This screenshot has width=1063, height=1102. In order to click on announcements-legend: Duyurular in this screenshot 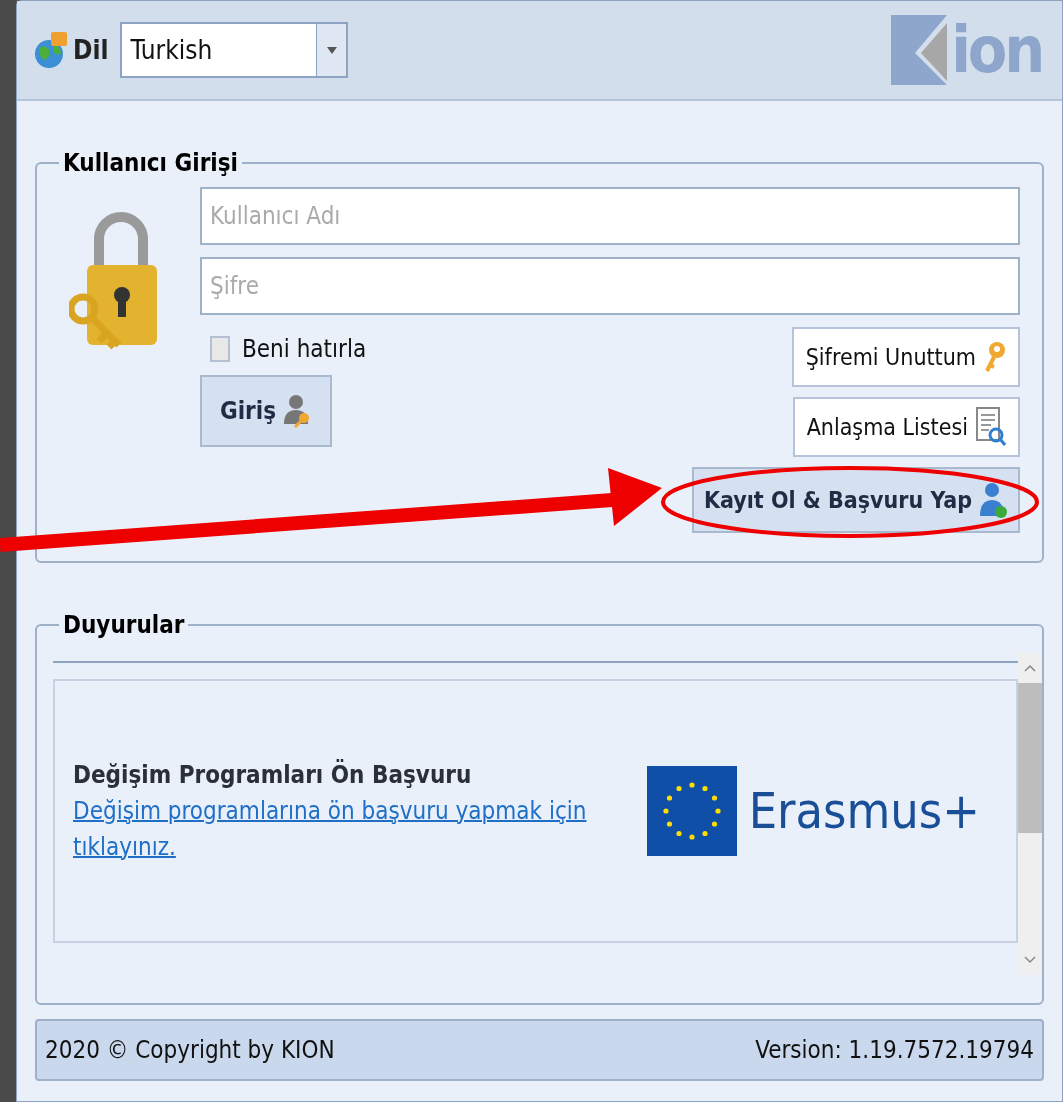, I will do `click(124, 625)`.